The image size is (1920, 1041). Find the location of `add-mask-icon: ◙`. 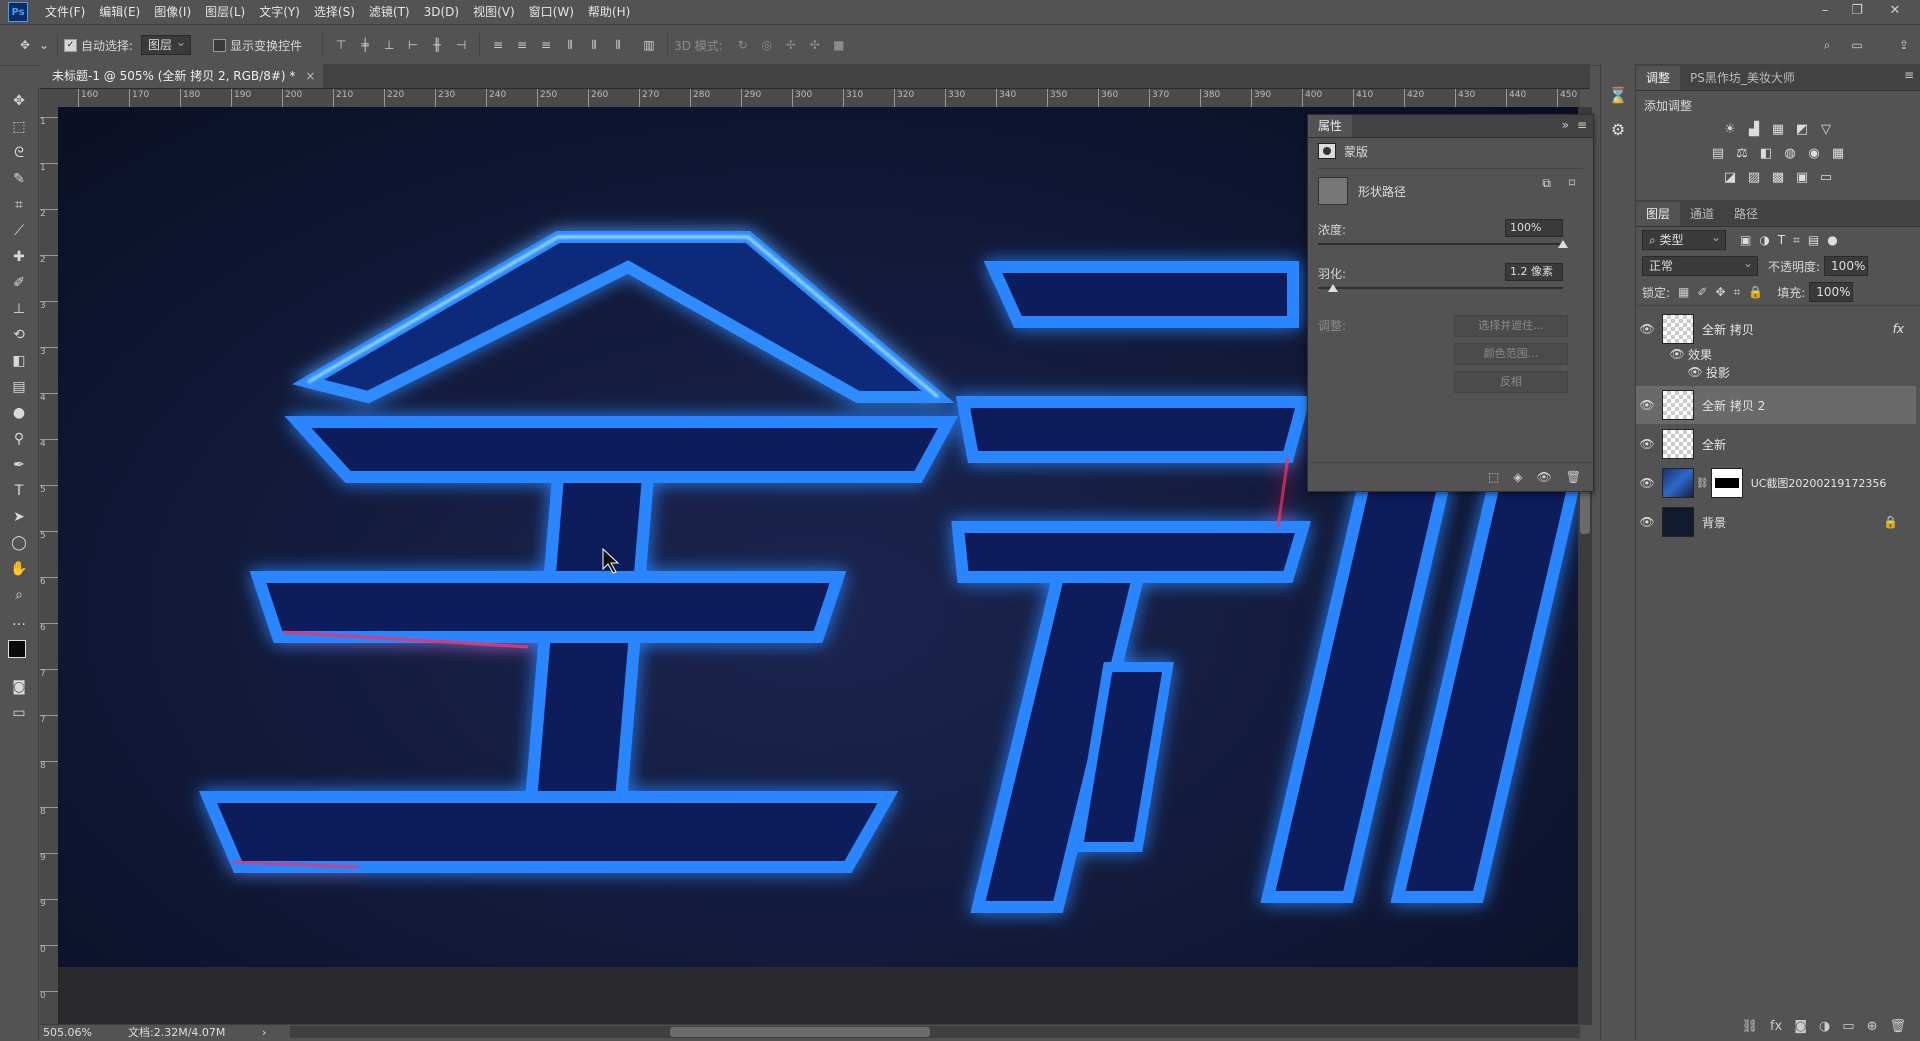

add-mask-icon: ◙ is located at coordinates (1800, 1026).